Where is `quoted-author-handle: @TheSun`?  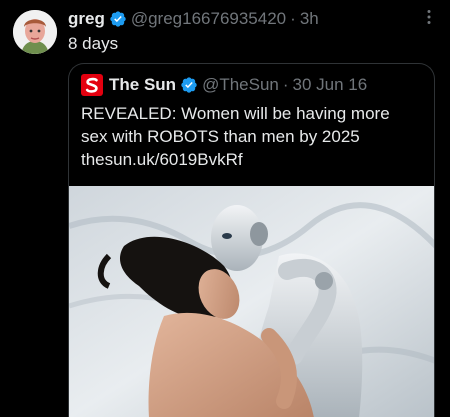
quoted-author-handle: @TheSun is located at coordinates (240, 85).